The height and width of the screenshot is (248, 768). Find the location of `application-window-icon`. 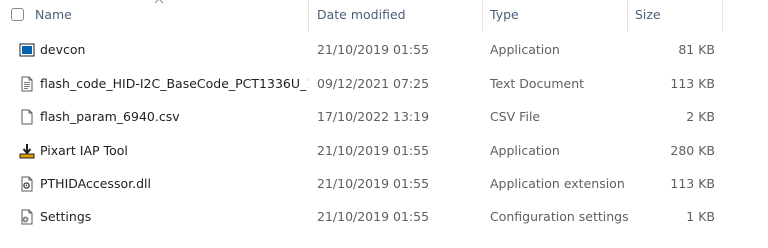

application-window-icon is located at coordinates (27, 50).